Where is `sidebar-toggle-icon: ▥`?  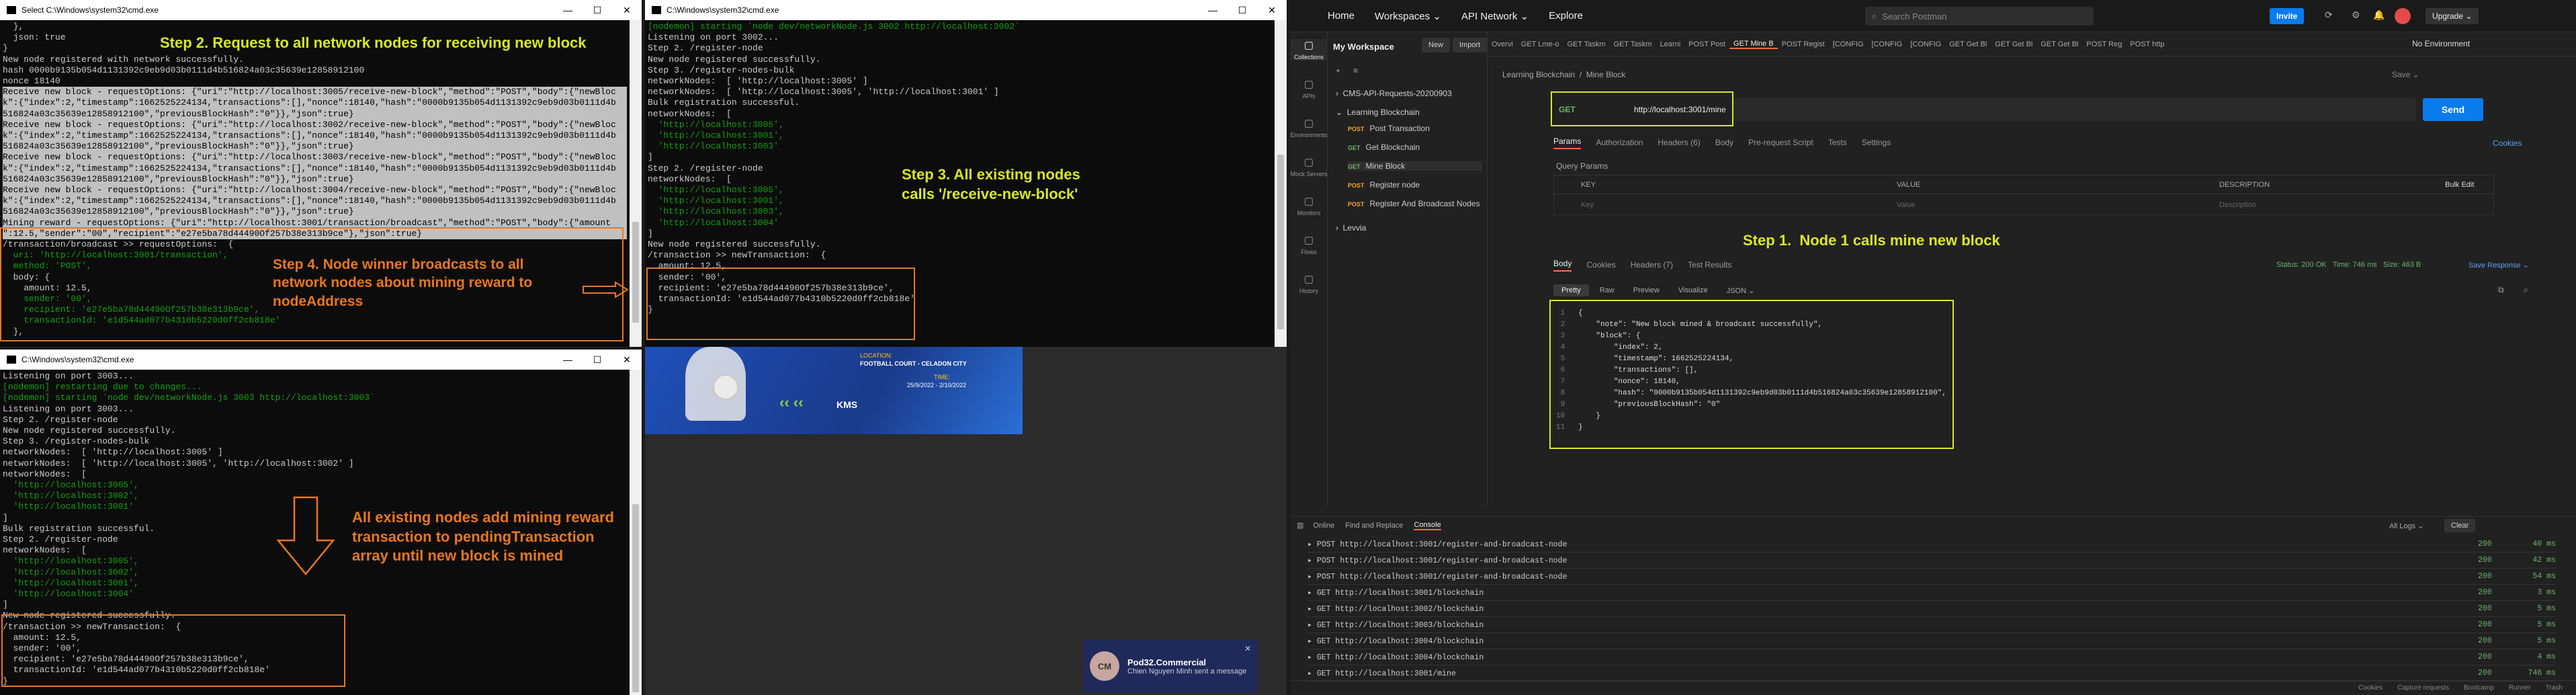
sidebar-toggle-icon: ▥ is located at coordinates (1300, 525).